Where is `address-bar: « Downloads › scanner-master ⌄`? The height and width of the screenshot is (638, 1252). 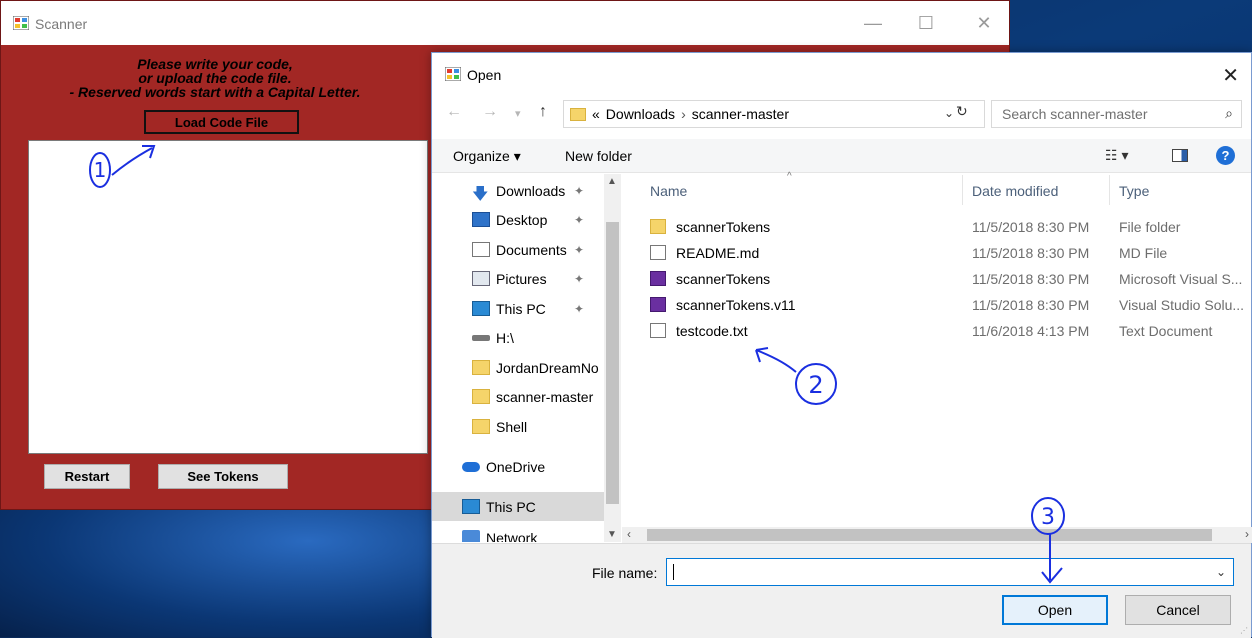
address-bar: « Downloads › scanner-master ⌄ is located at coordinates (774, 114).